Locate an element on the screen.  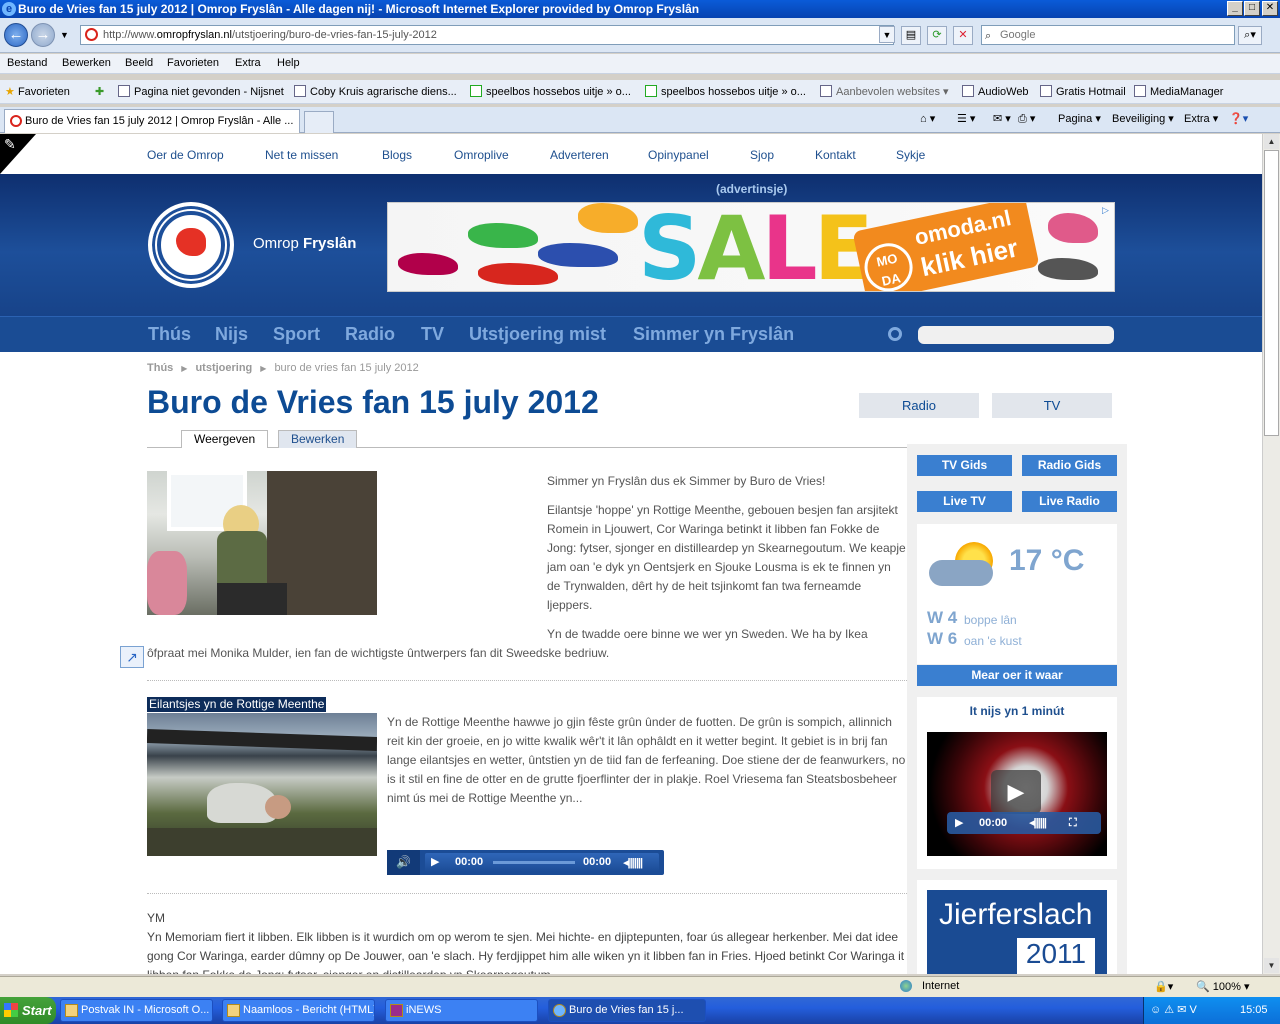
tray-icons: ☺ ⚠ ✉ V is located at coordinates (1173, 1010).